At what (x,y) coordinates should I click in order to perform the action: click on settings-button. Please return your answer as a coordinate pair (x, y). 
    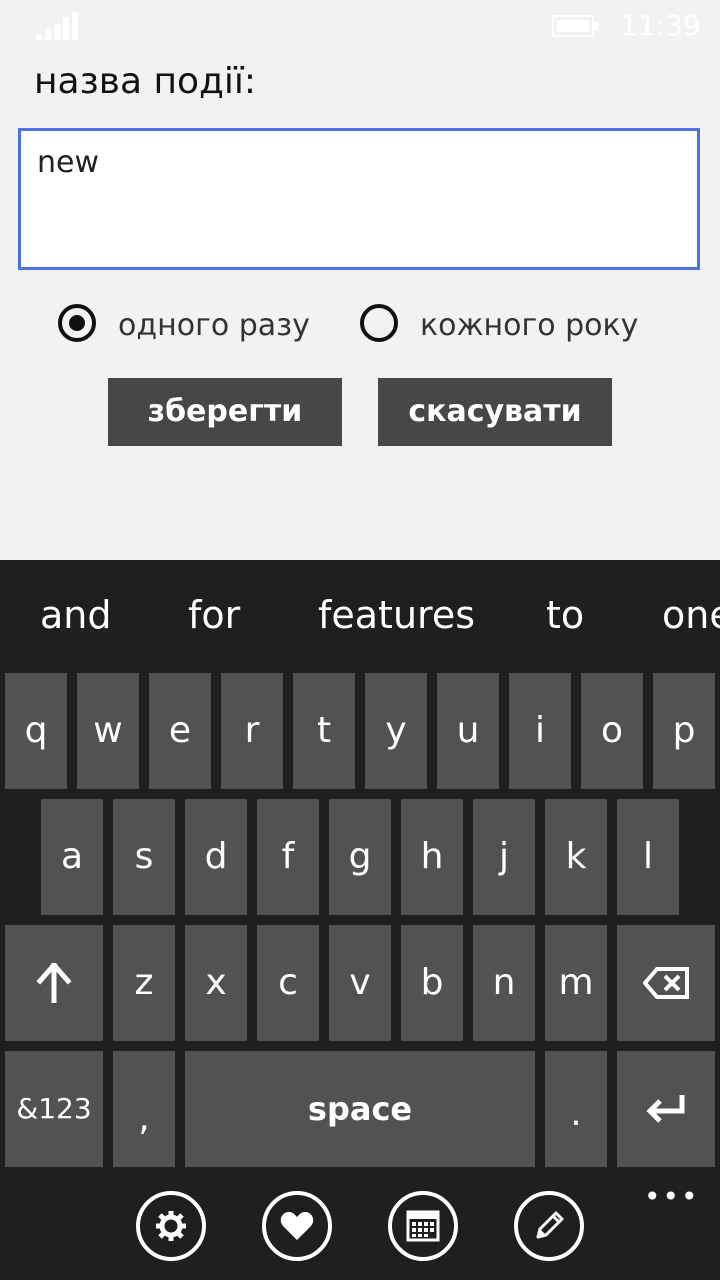
    Looking at the image, I should click on (171, 1226).